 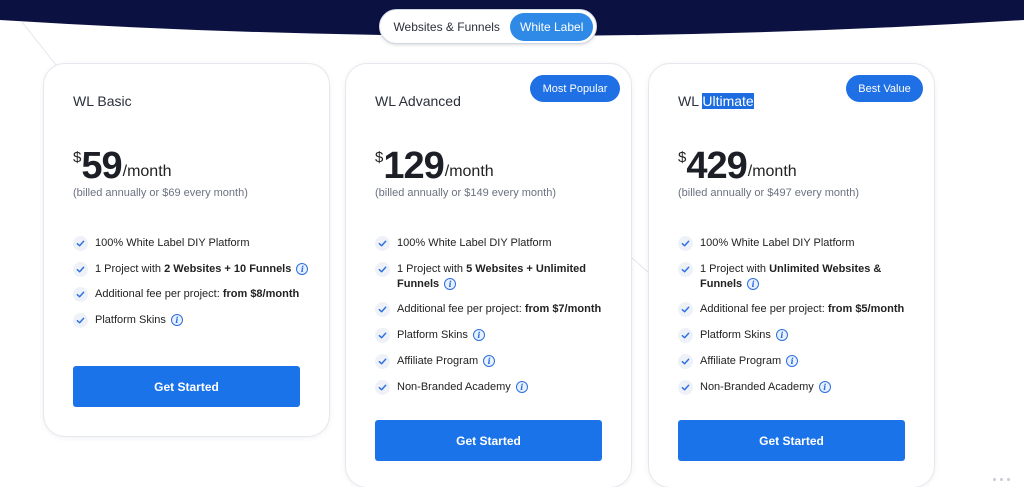 I want to click on plan-name-text: WL, so click(x=690, y=101).